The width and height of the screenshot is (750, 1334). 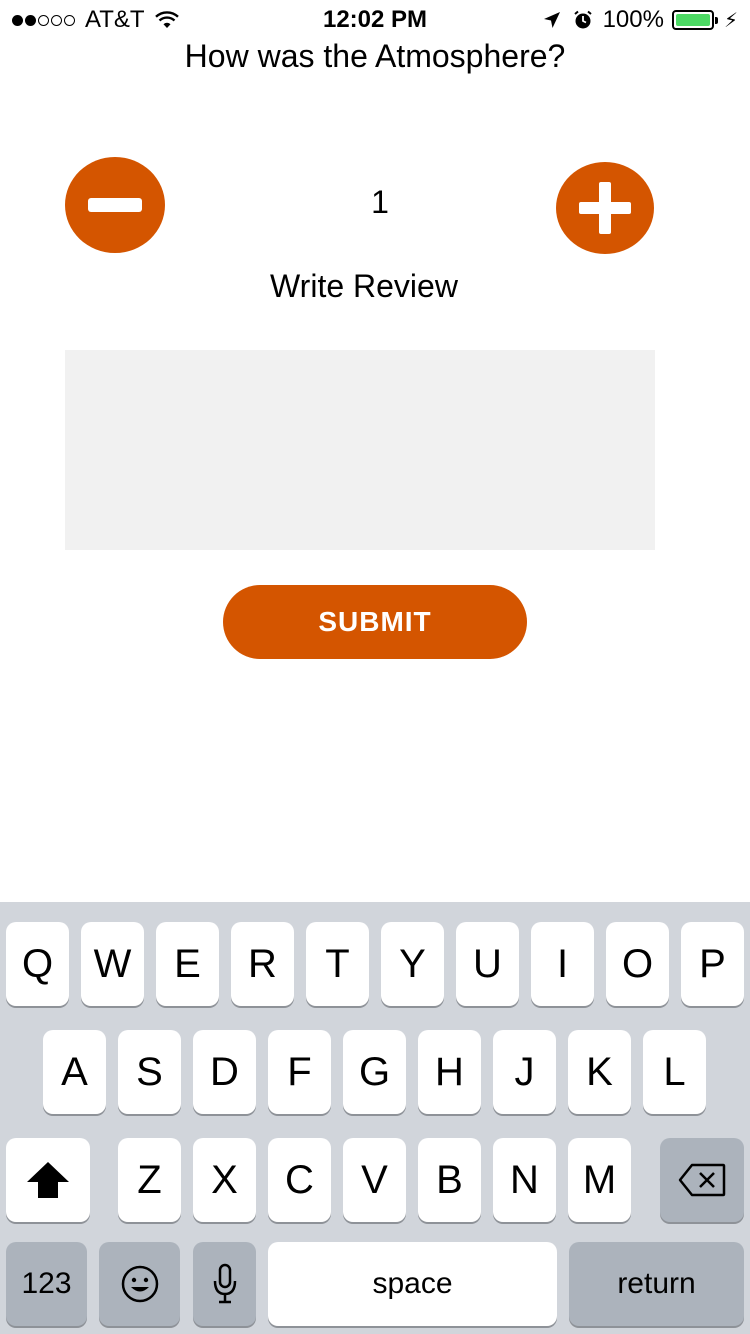 I want to click on emoji-icon, so click(x=139, y=1284).